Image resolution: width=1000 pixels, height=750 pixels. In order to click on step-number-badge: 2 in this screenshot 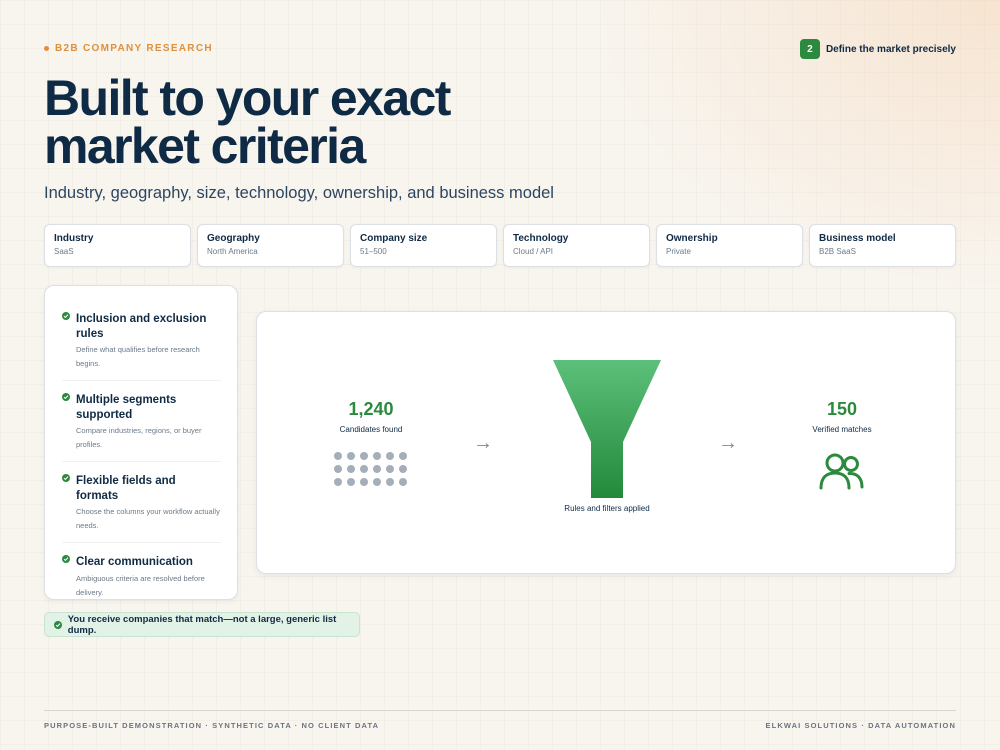, I will do `click(809, 49)`.